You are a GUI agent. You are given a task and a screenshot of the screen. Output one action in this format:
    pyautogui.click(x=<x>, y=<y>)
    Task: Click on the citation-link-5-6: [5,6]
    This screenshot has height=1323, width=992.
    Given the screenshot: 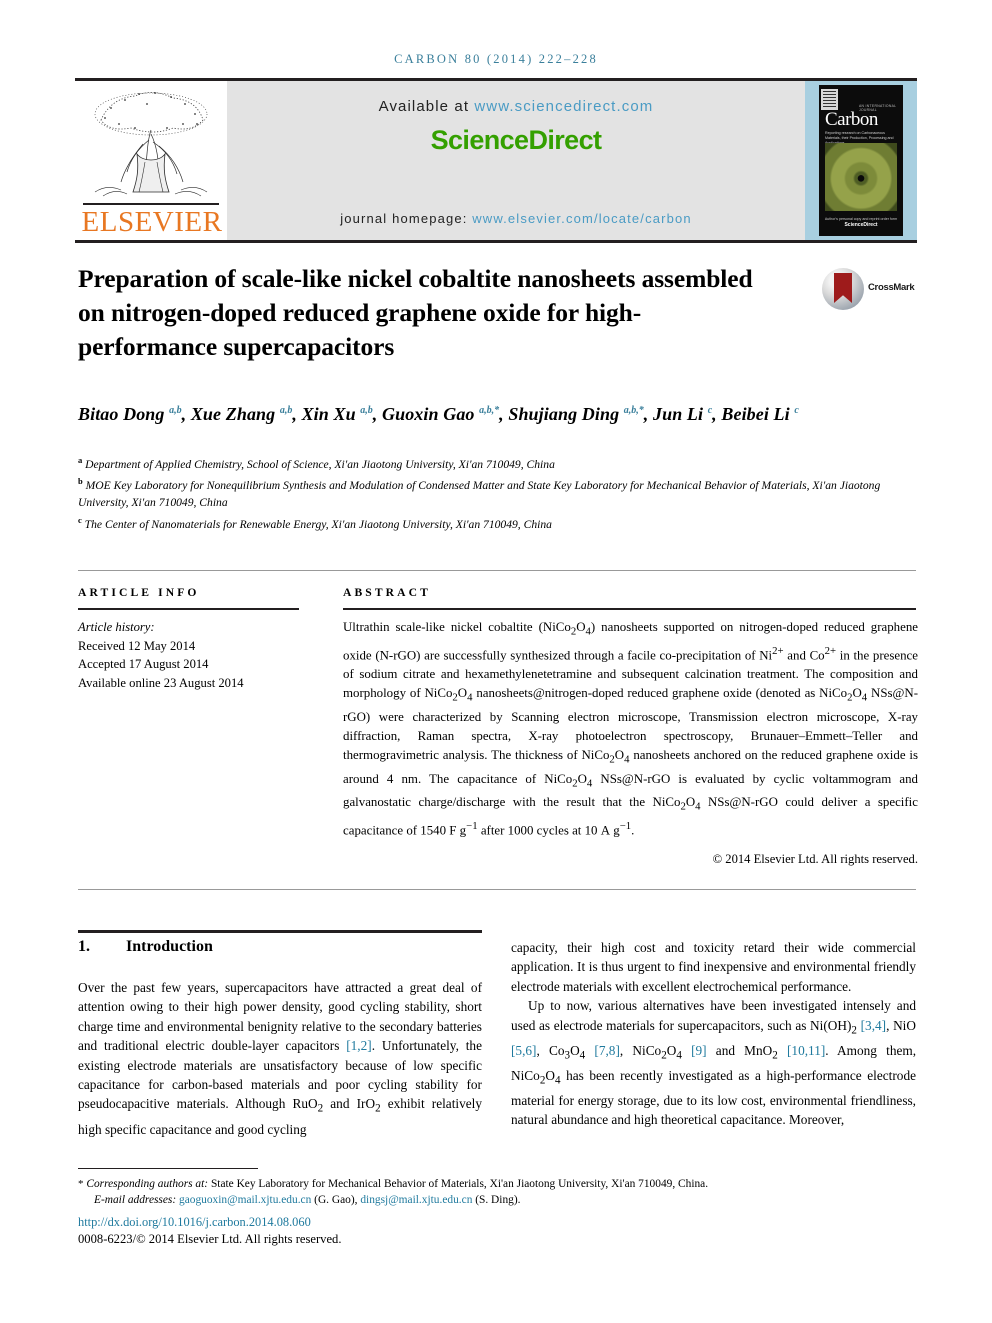 What is the action you would take?
    pyautogui.click(x=523, y=1050)
    